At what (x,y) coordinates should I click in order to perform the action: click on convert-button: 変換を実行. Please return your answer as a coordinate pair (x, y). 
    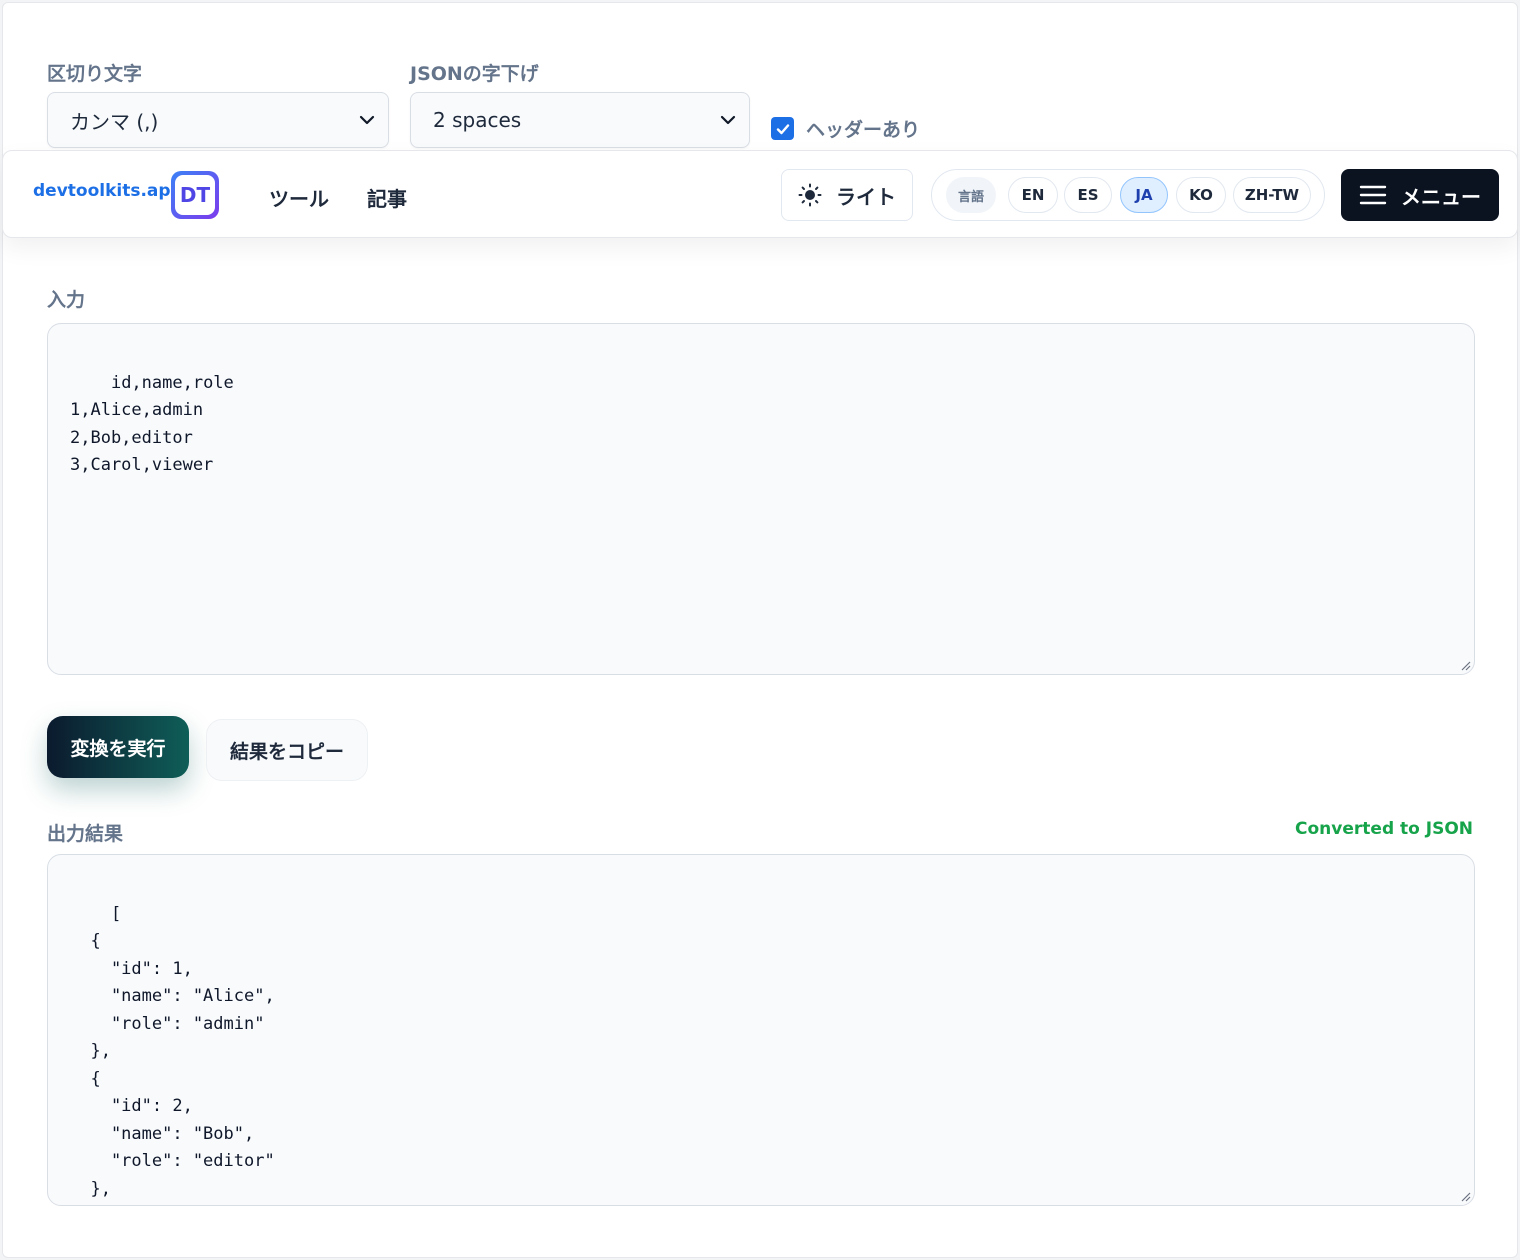
    Looking at the image, I should click on (118, 747).